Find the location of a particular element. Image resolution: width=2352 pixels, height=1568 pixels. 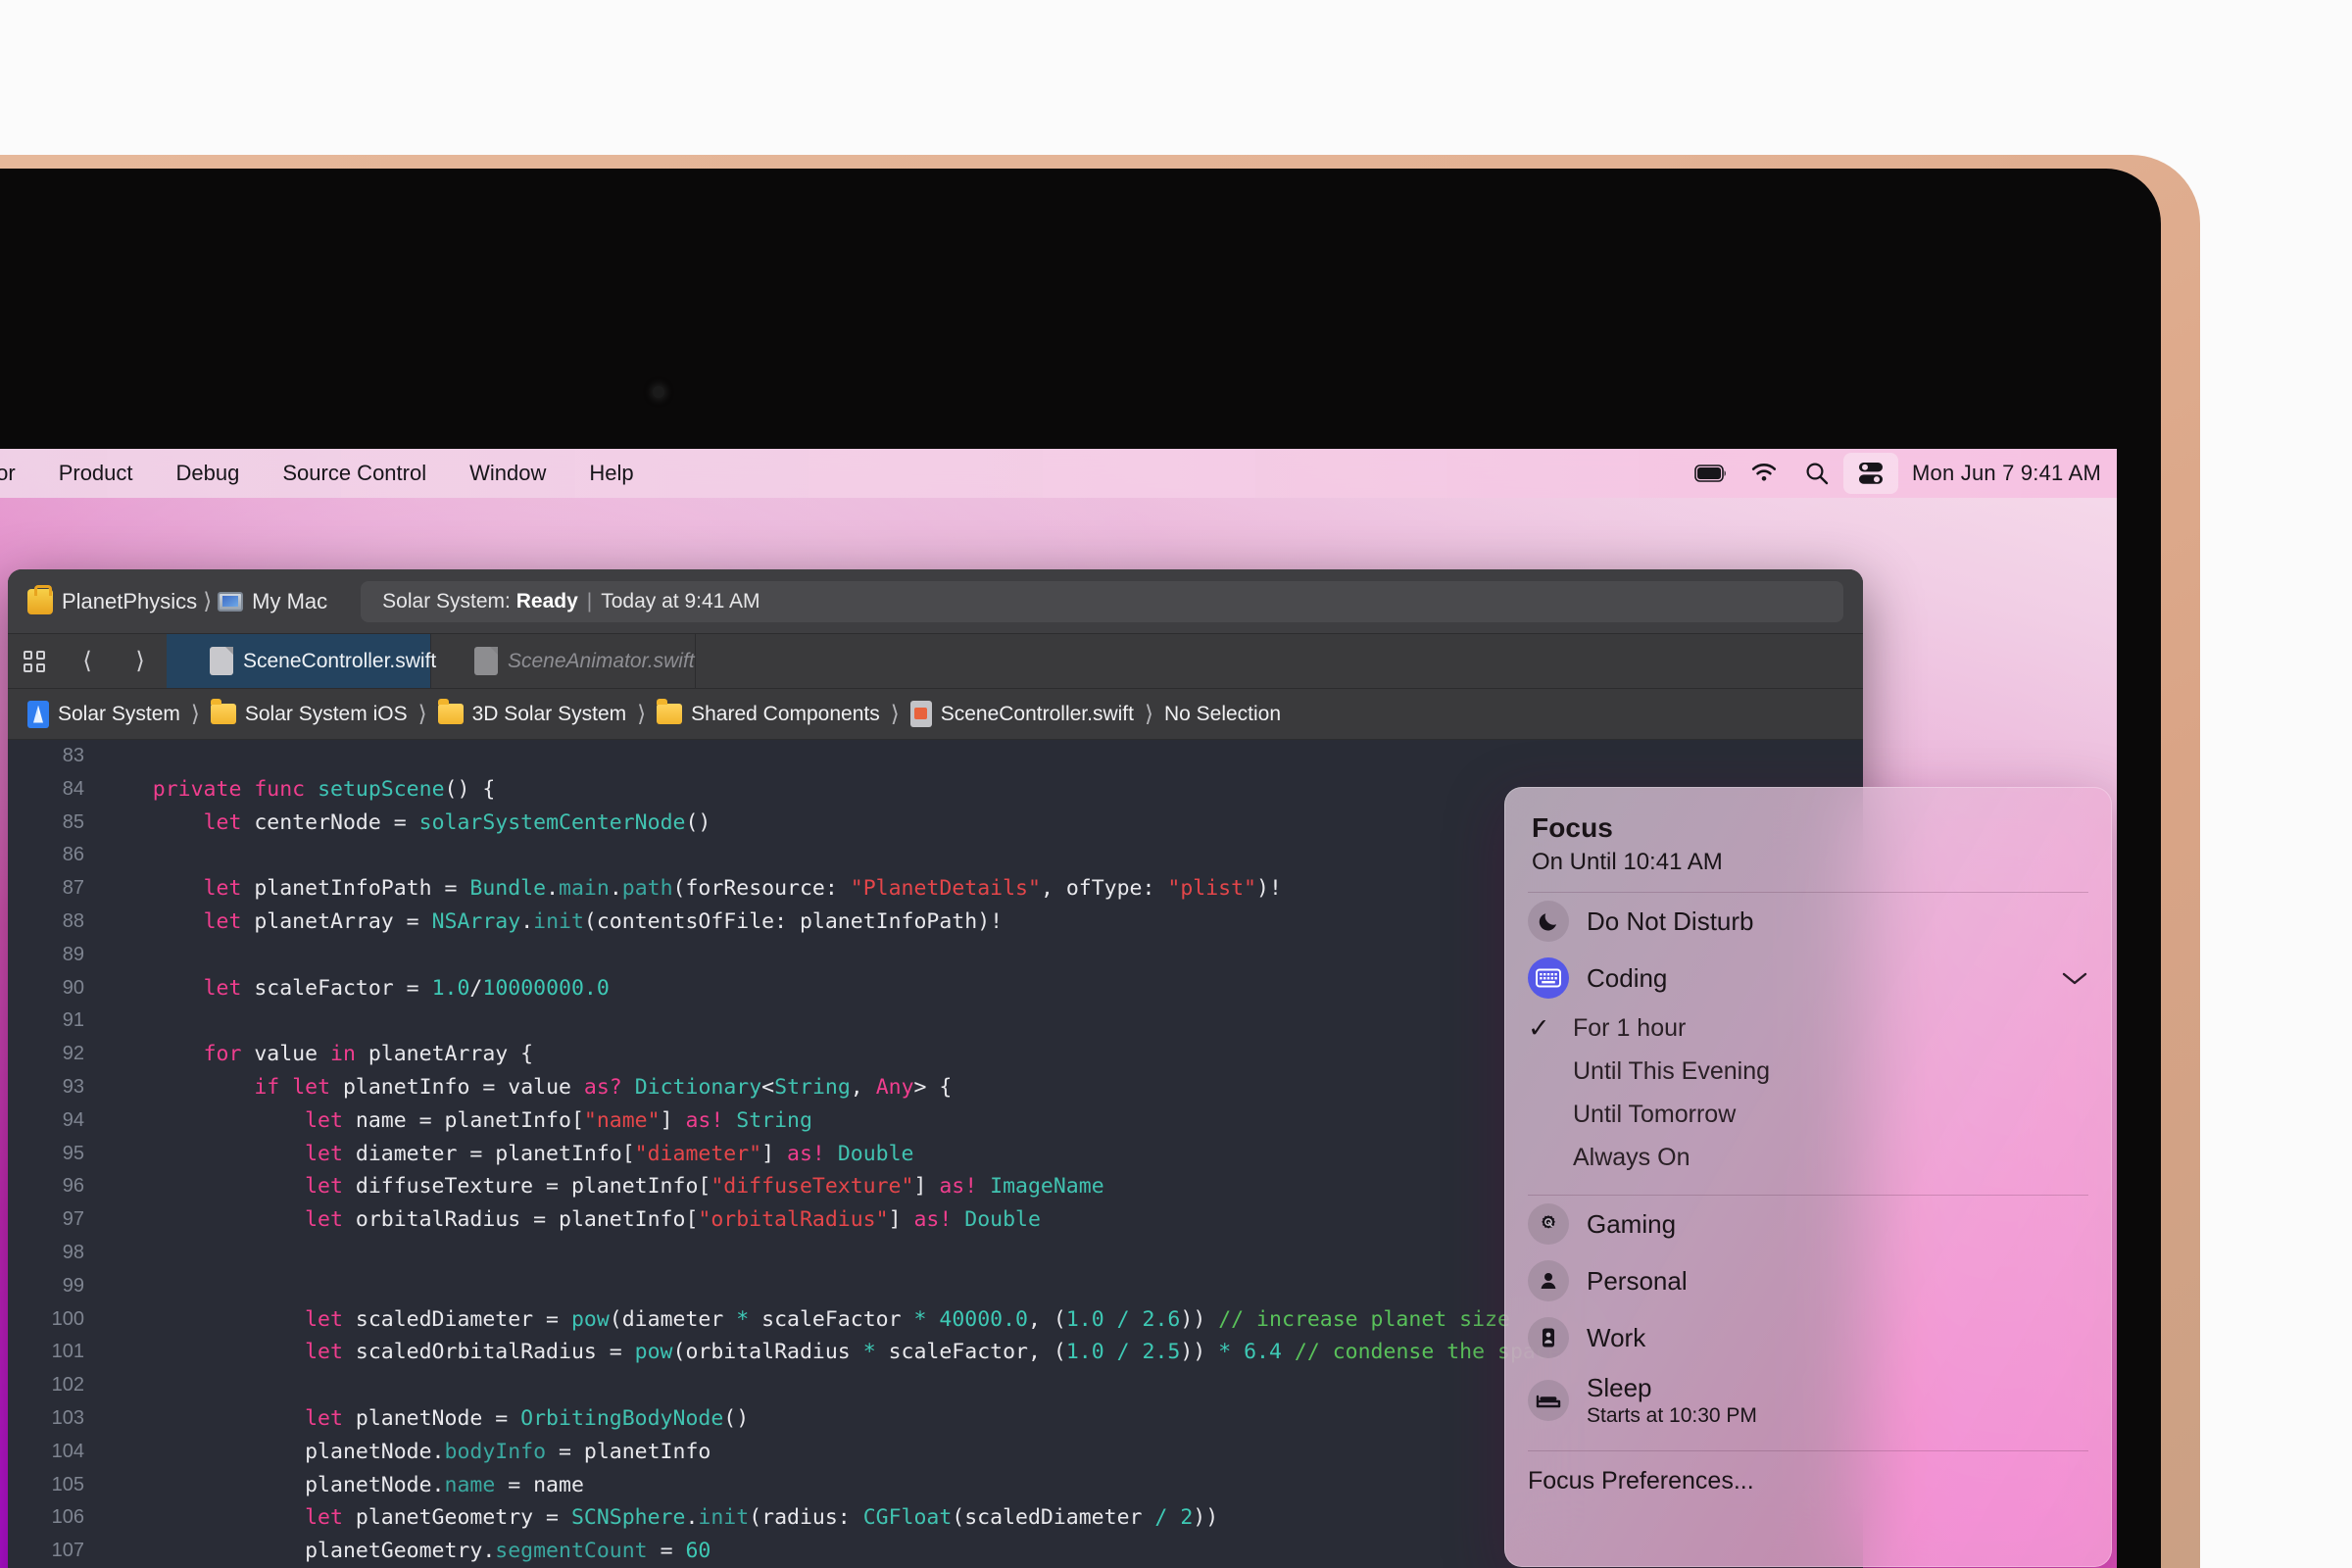

editor-options-button is located at coordinates (34, 661).